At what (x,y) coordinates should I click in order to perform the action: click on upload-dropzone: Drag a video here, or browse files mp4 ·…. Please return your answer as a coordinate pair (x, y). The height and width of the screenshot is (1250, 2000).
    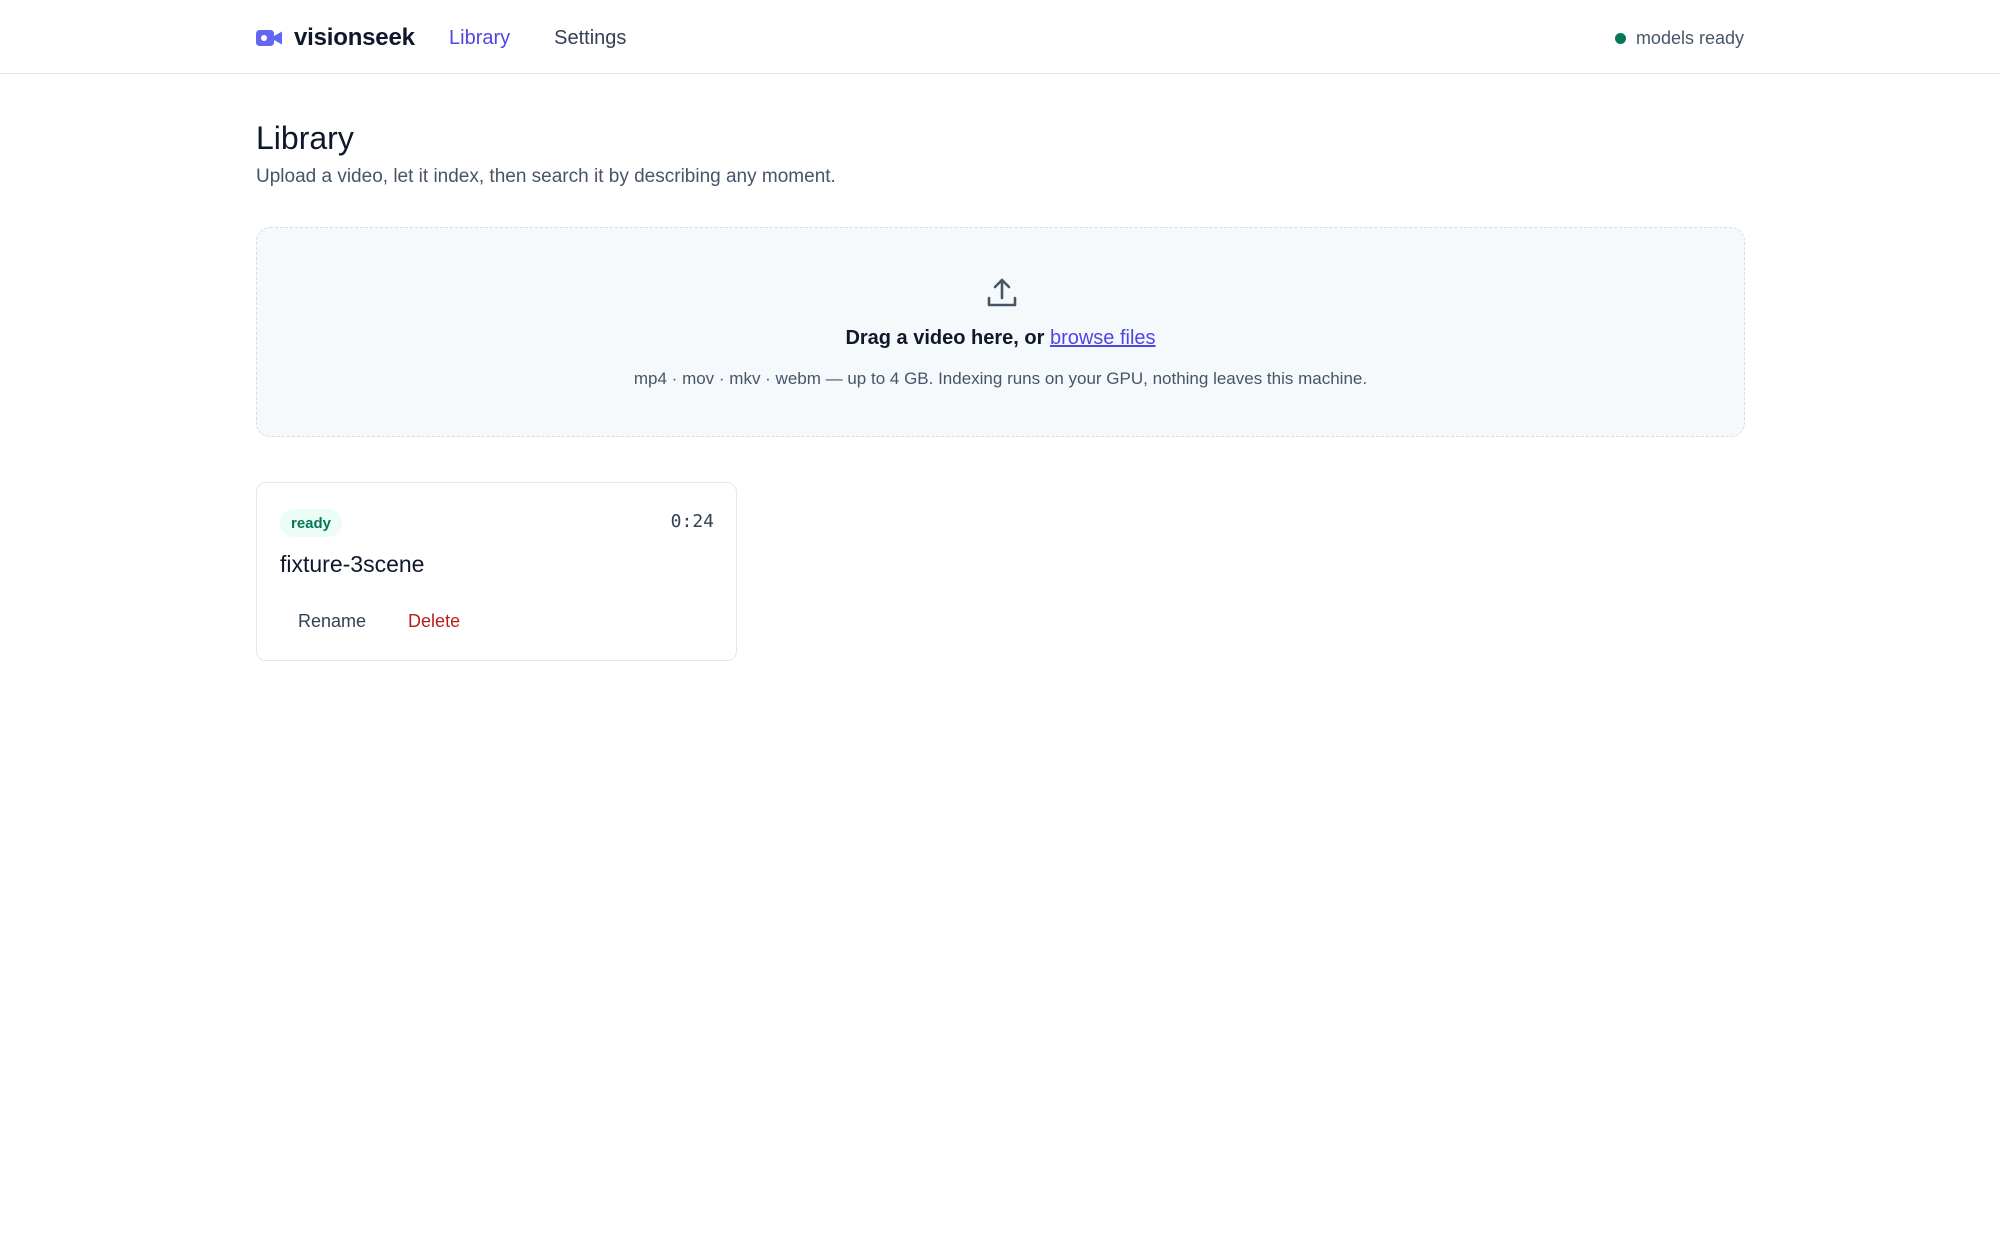
    Looking at the image, I should click on (1000, 332).